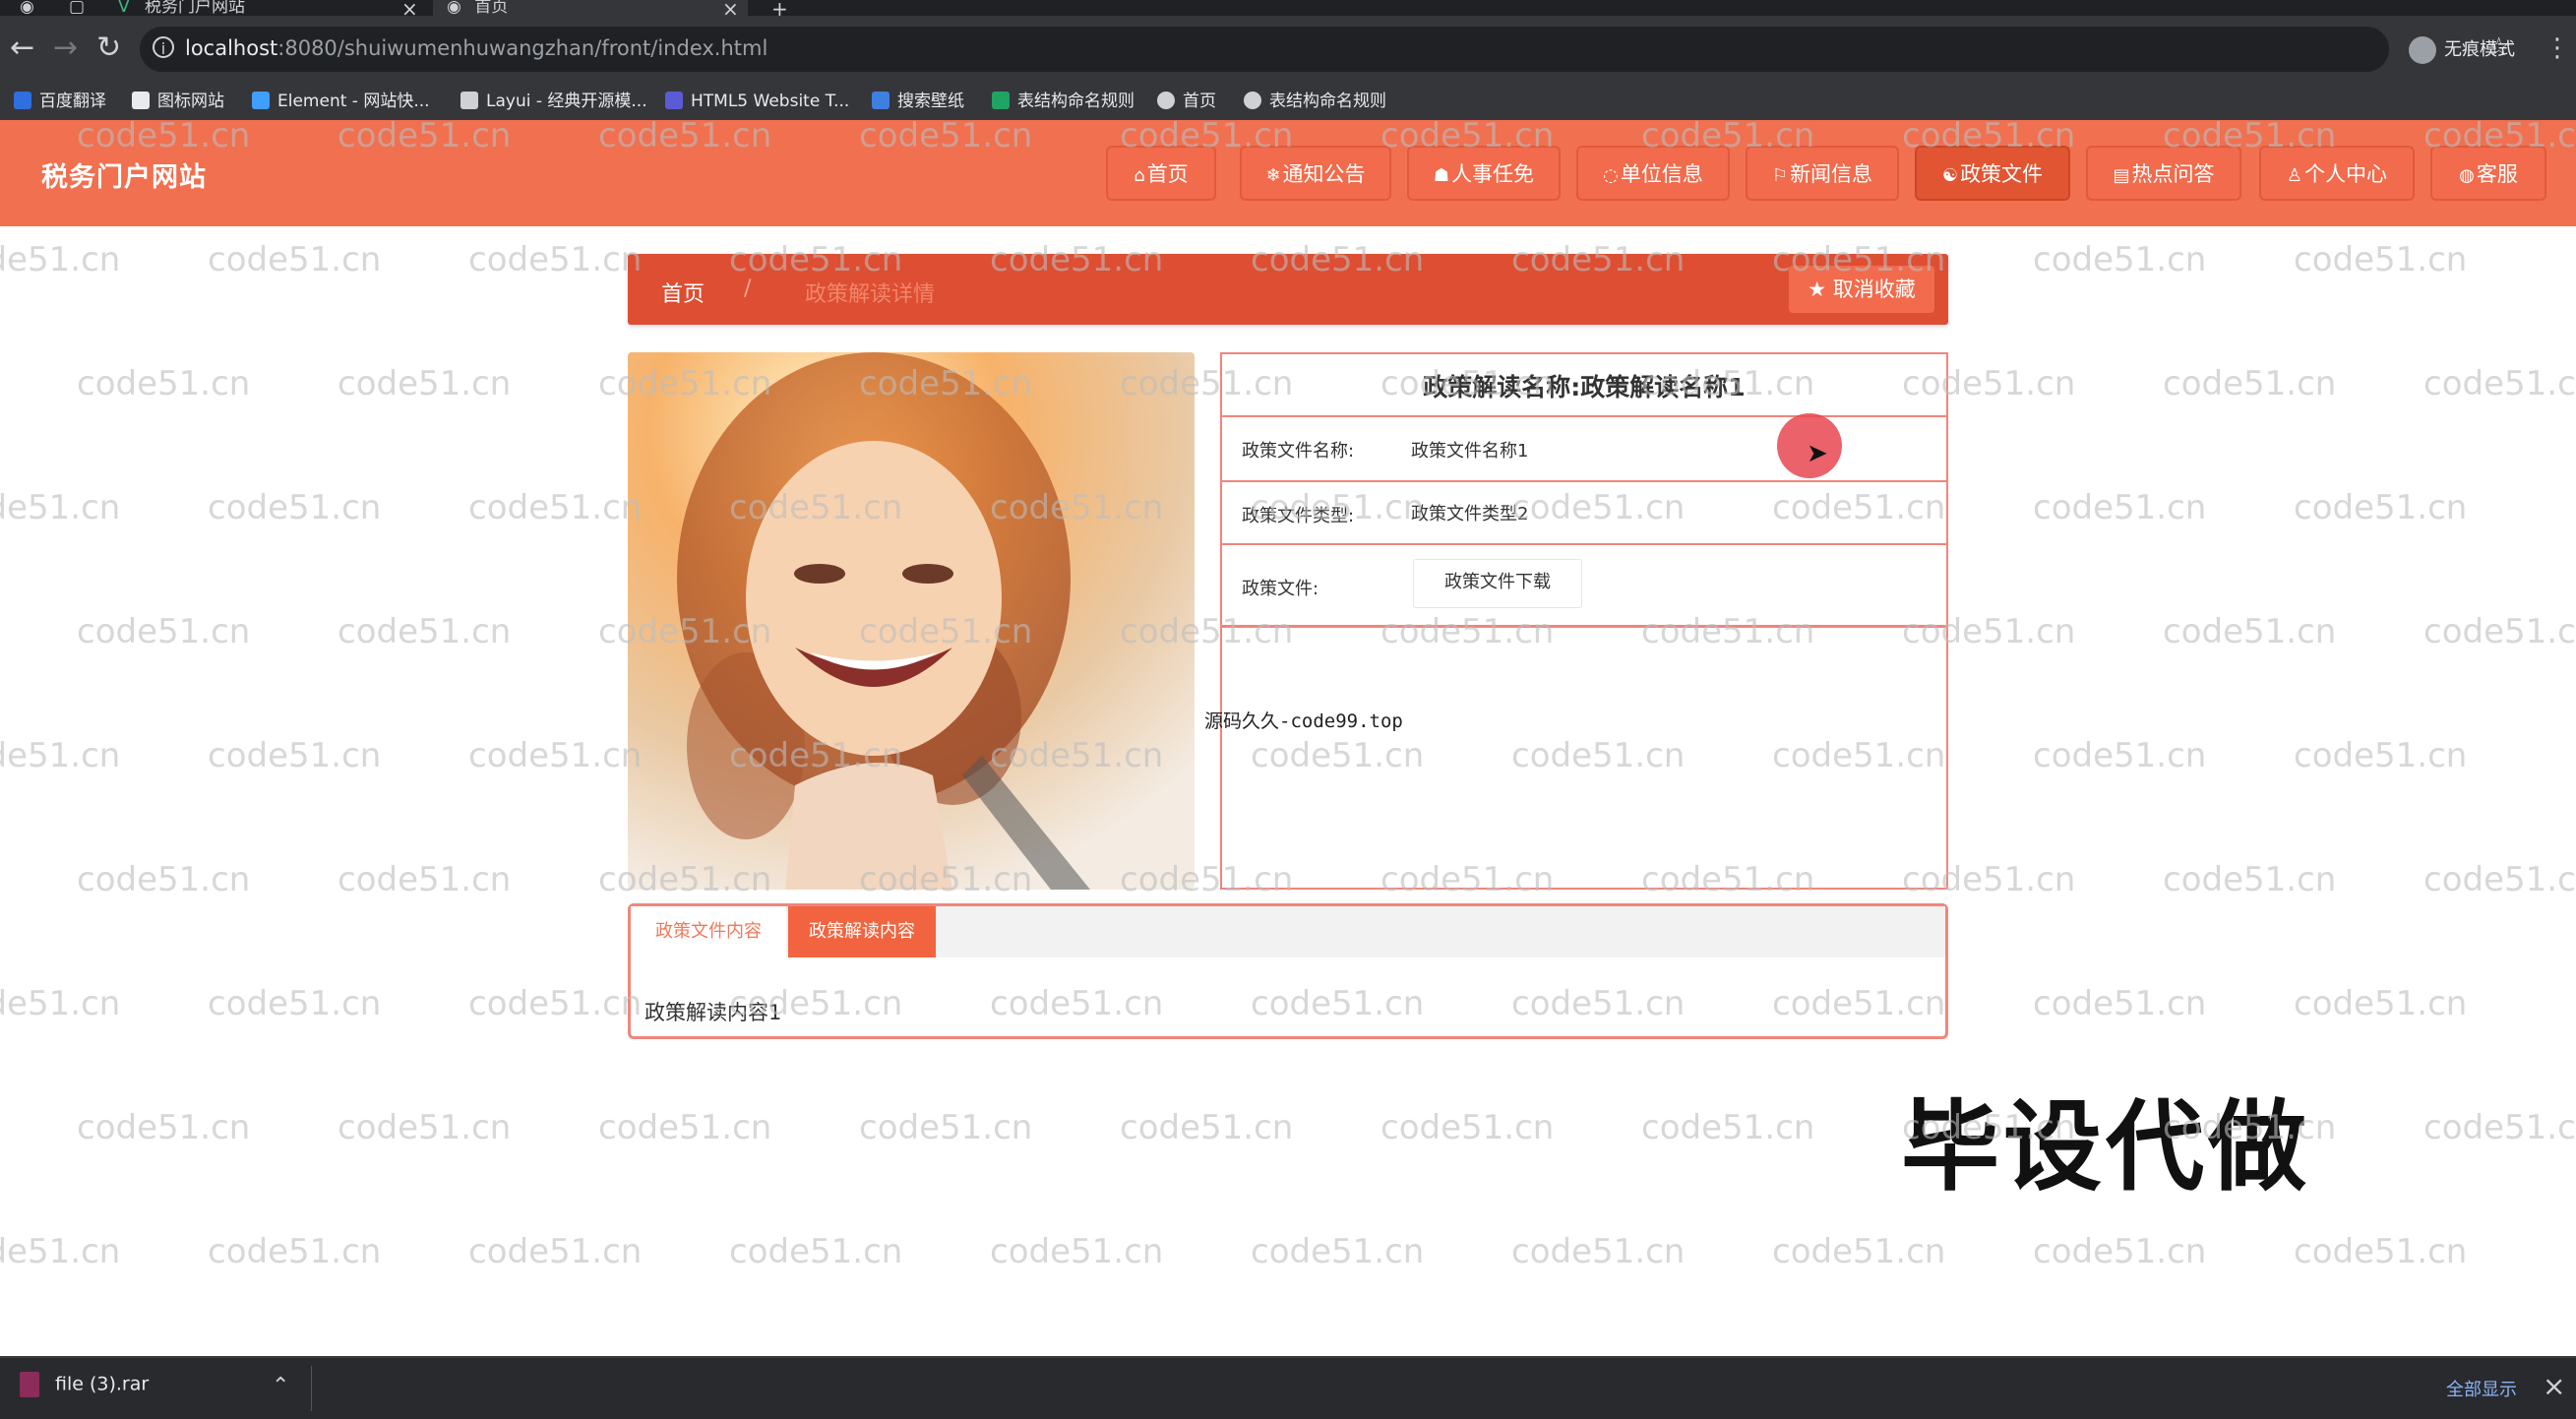 This screenshot has width=2576, height=1419. Describe the element at coordinates (2173, 174) in the screenshot. I see `nav-label: 热点问答` at that location.